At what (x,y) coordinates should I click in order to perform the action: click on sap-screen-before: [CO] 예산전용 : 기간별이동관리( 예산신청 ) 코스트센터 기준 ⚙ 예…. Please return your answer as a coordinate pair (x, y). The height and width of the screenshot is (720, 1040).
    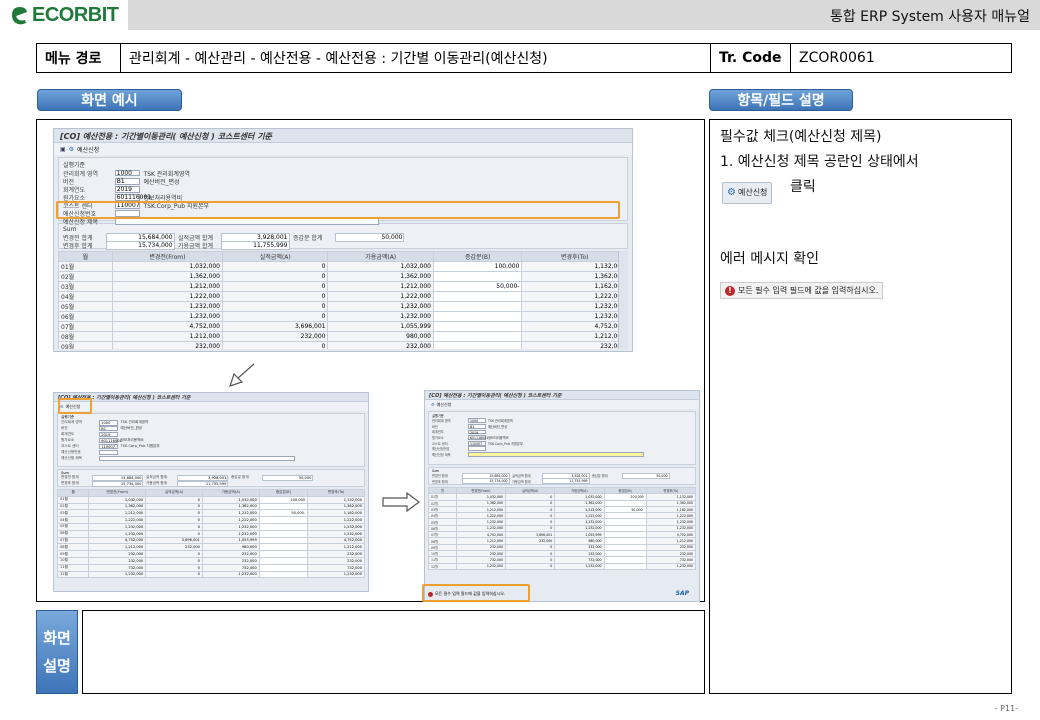
    Looking at the image, I should click on (211, 492).